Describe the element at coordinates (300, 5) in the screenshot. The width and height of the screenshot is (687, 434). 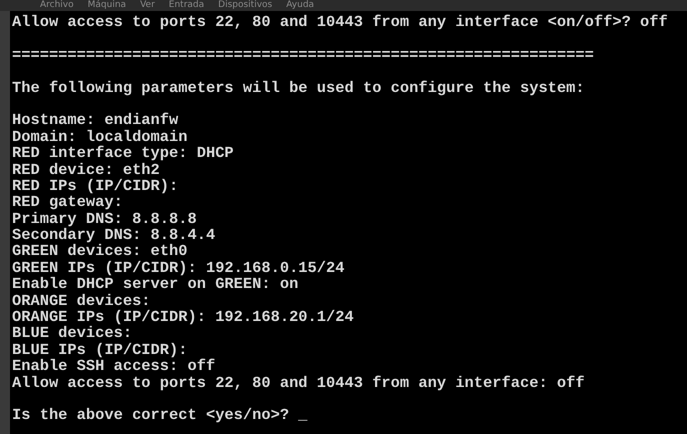
I see `menu-item: Ayuda` at that location.